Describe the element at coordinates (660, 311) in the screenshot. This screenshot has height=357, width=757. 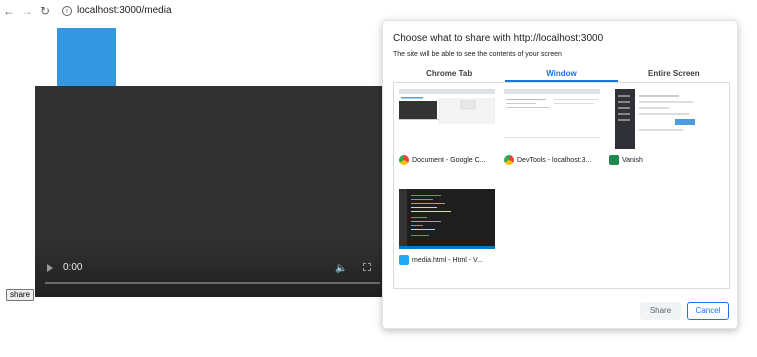
I see `share-dialog-share-button: Share` at that location.